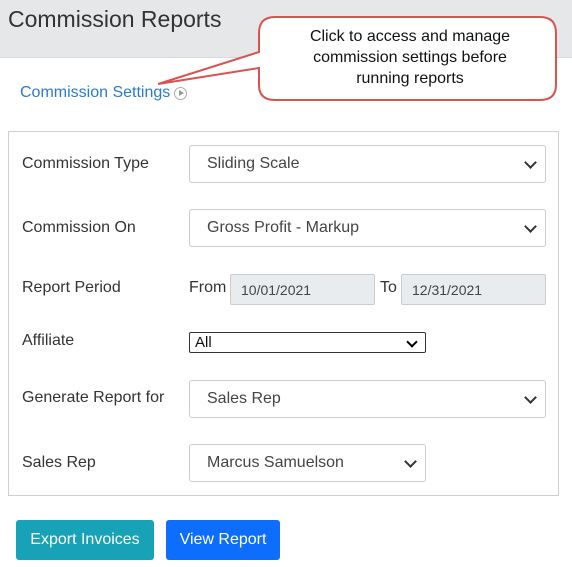 Image resolution: width=572 pixels, height=567 pixels. Describe the element at coordinates (367, 228) in the screenshot. I see `commission-on-select: Gross Profit - Markup` at that location.